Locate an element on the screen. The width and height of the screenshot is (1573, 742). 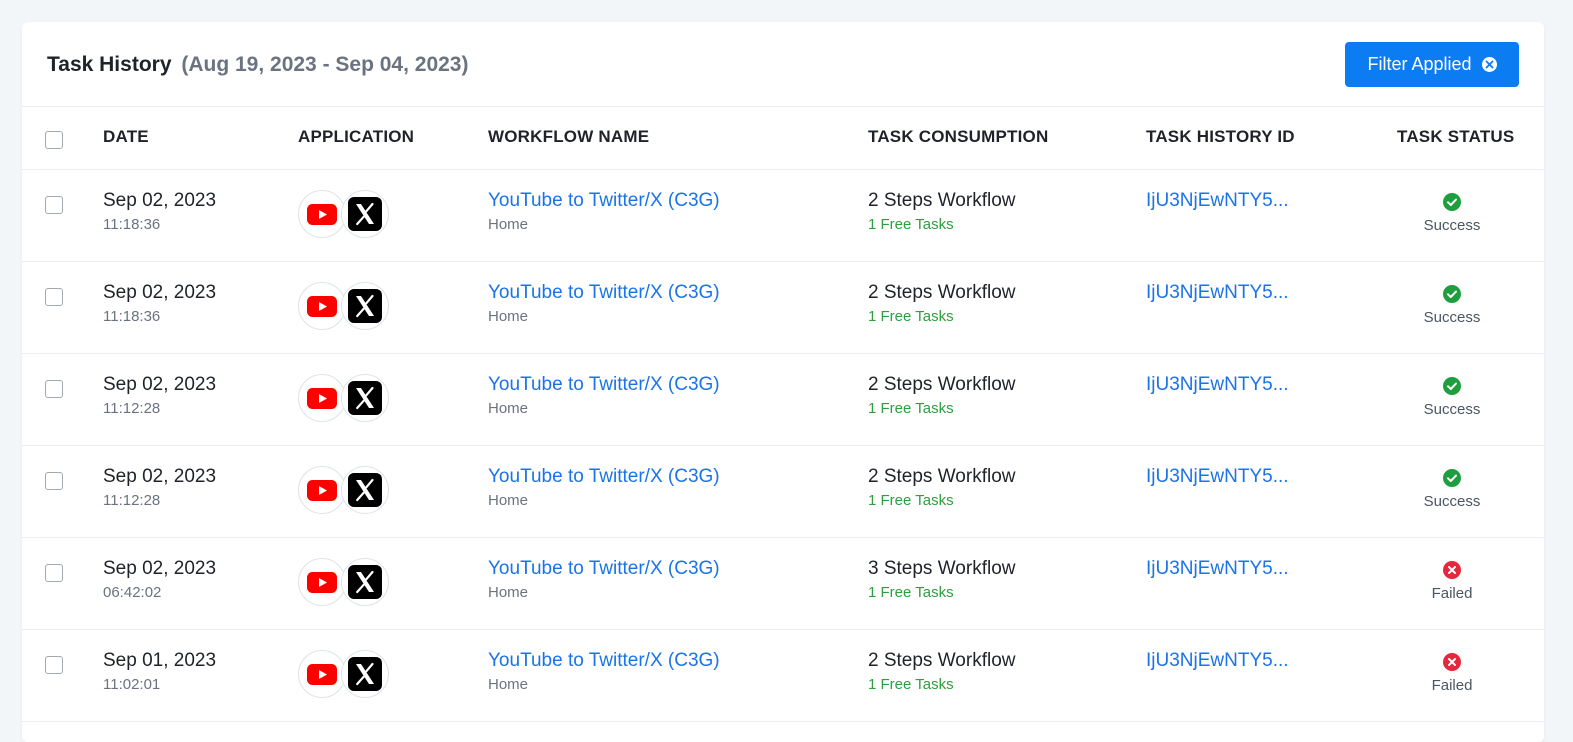
select-all-checkbox is located at coordinates (54, 140).